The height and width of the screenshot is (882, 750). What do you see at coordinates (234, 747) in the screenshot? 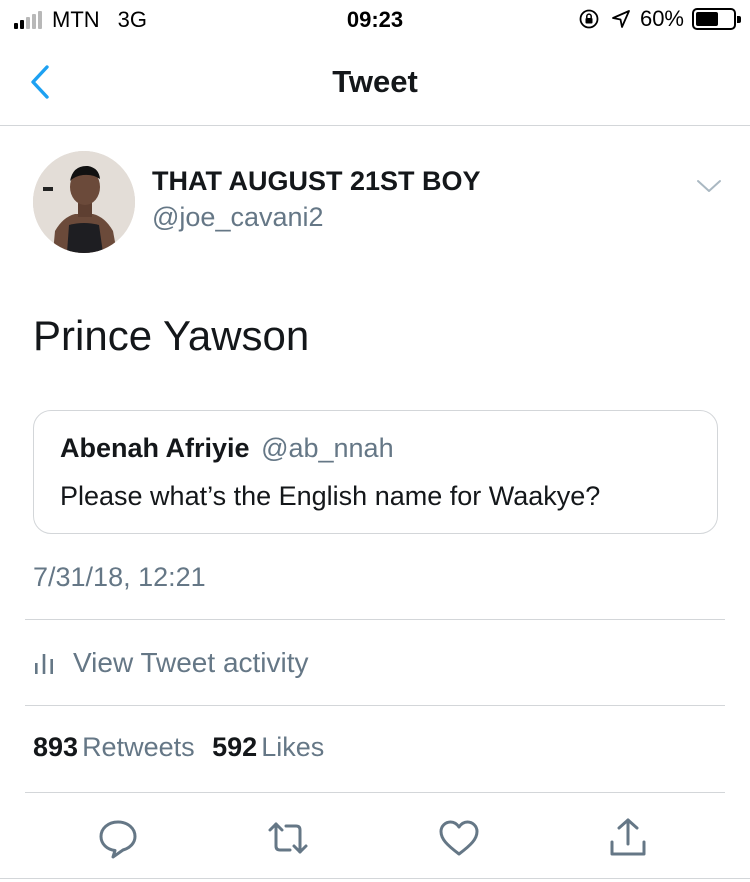
I see `likes-count: 592` at bounding box center [234, 747].